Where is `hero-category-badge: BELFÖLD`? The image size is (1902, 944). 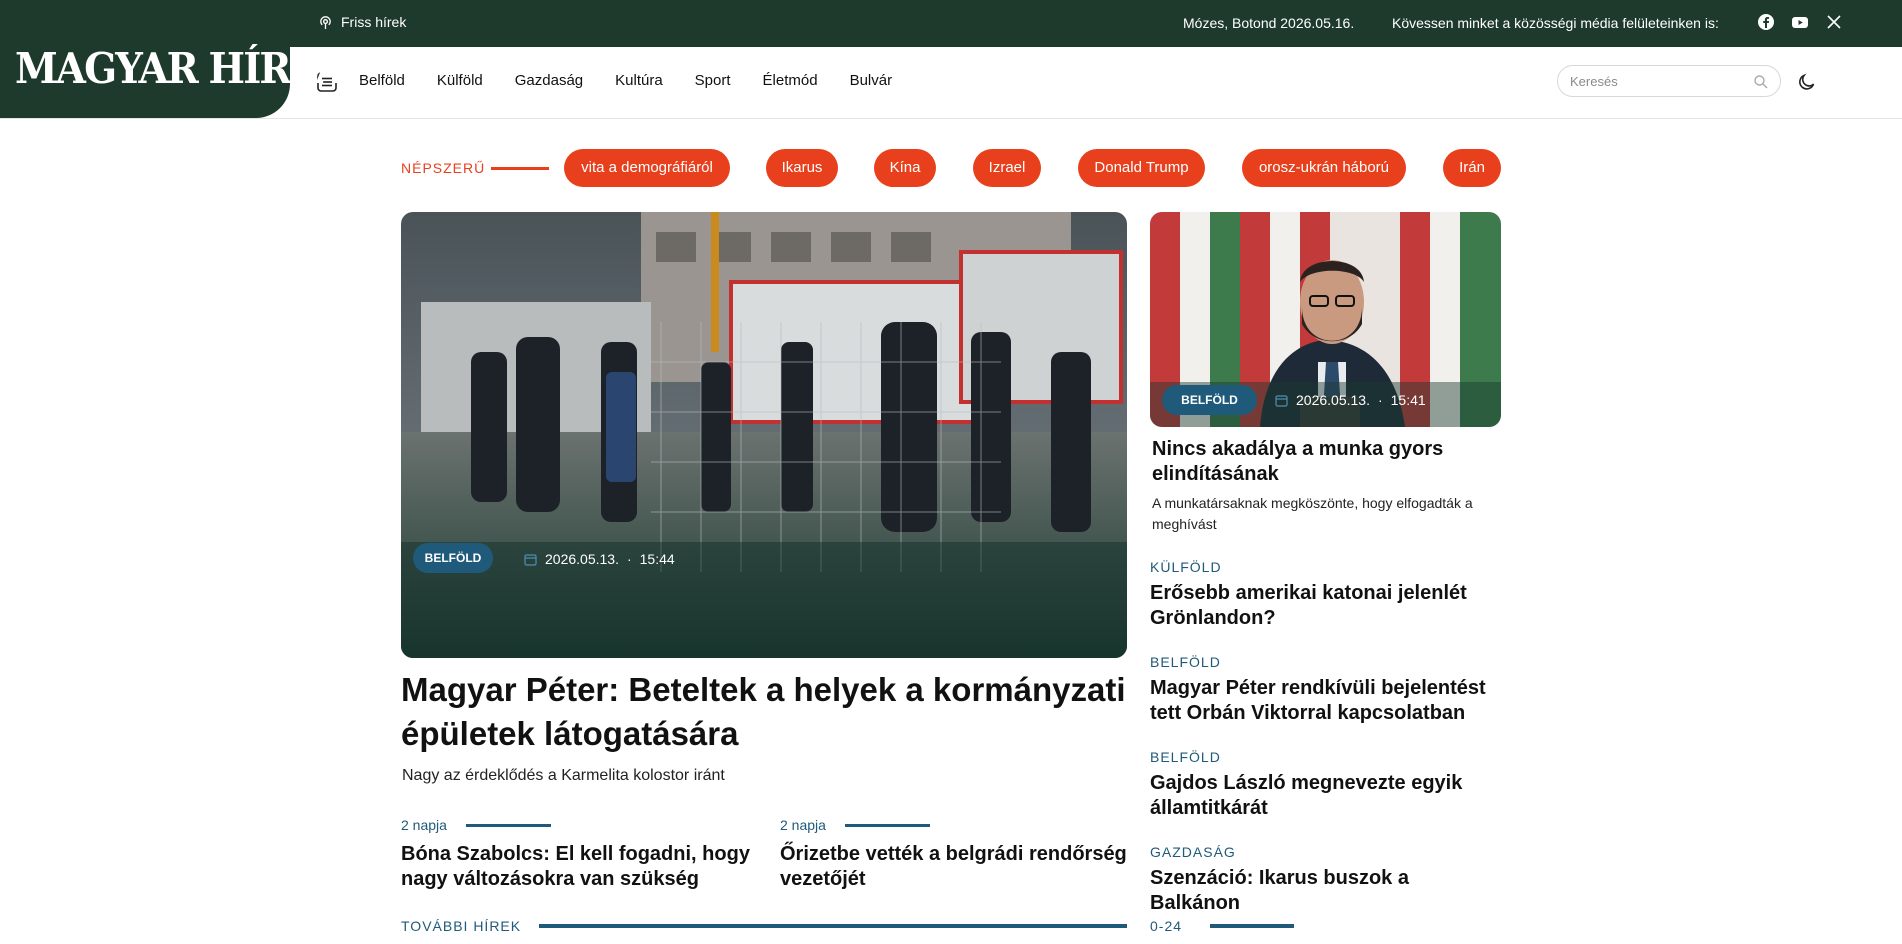
hero-category-badge: BELFÖLD is located at coordinates (453, 558).